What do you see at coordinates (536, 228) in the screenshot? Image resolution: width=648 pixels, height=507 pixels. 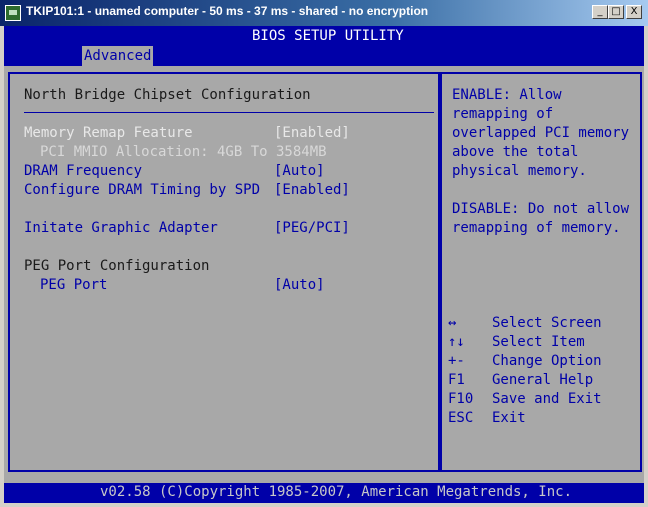 I see `help-text-line: remapping of memory.` at bounding box center [536, 228].